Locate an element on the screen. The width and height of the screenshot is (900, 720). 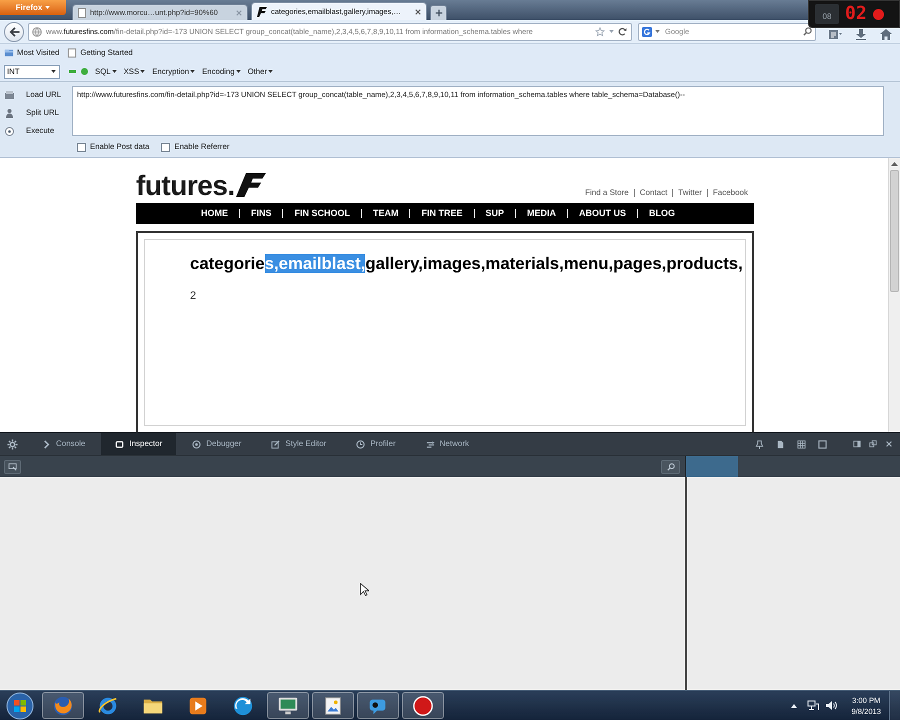
node-picker-button is located at coordinates (12, 467).